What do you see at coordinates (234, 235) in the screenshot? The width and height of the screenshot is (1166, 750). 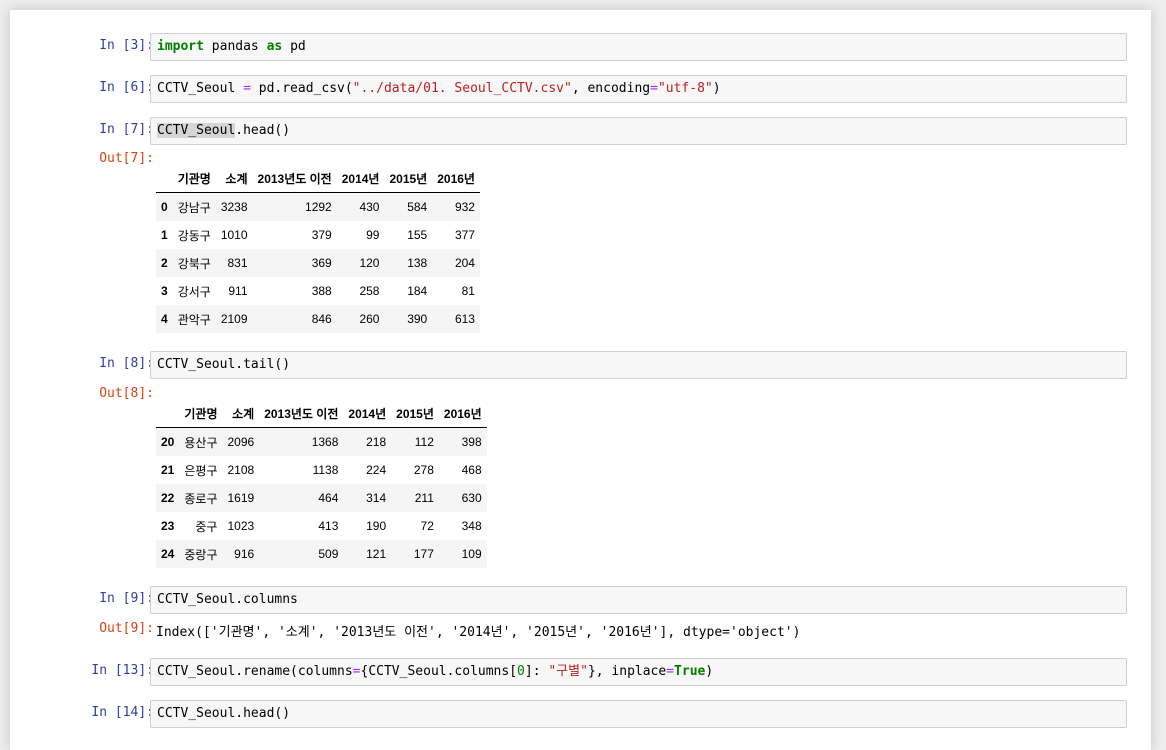 I see `table-cell: 1010` at bounding box center [234, 235].